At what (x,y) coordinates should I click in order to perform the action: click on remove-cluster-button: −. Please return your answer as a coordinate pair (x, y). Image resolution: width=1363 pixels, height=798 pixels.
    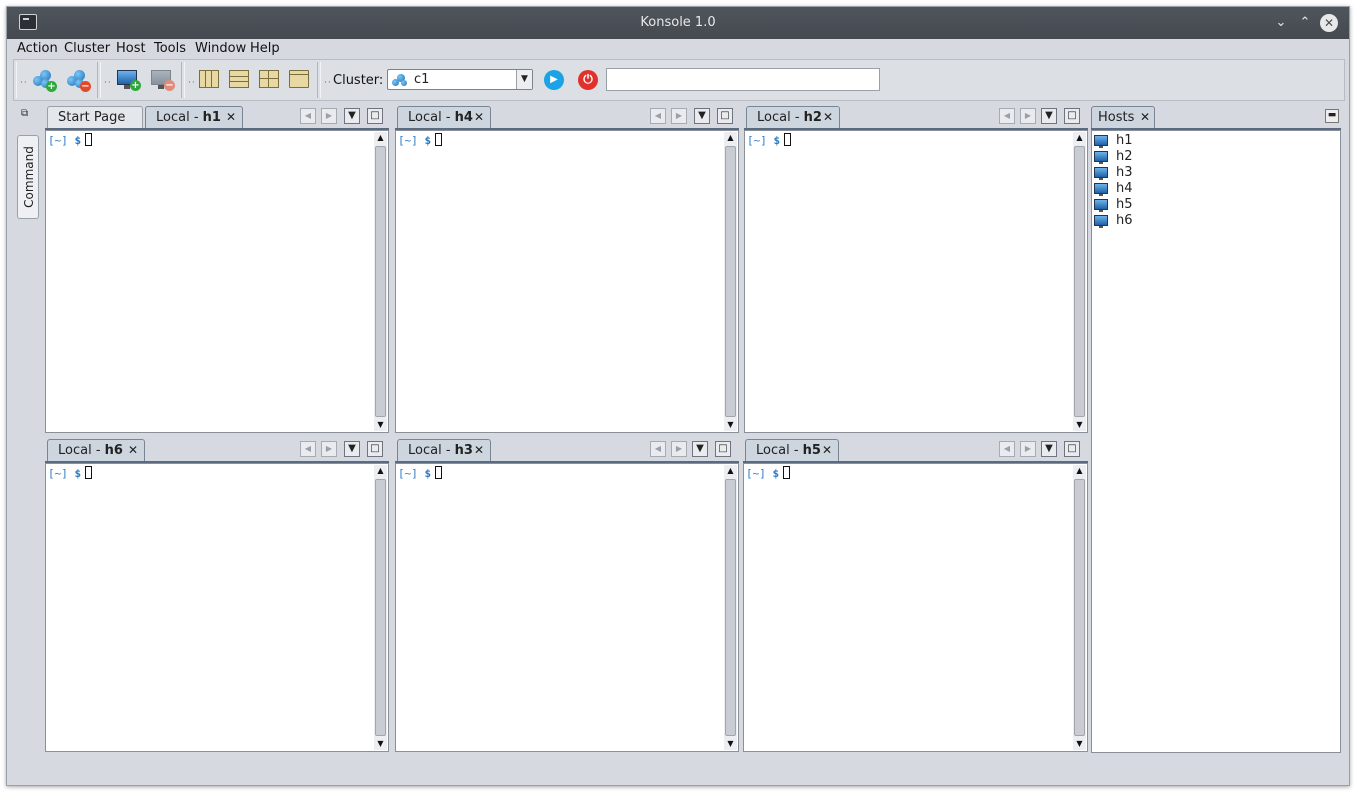
    Looking at the image, I should click on (78, 80).